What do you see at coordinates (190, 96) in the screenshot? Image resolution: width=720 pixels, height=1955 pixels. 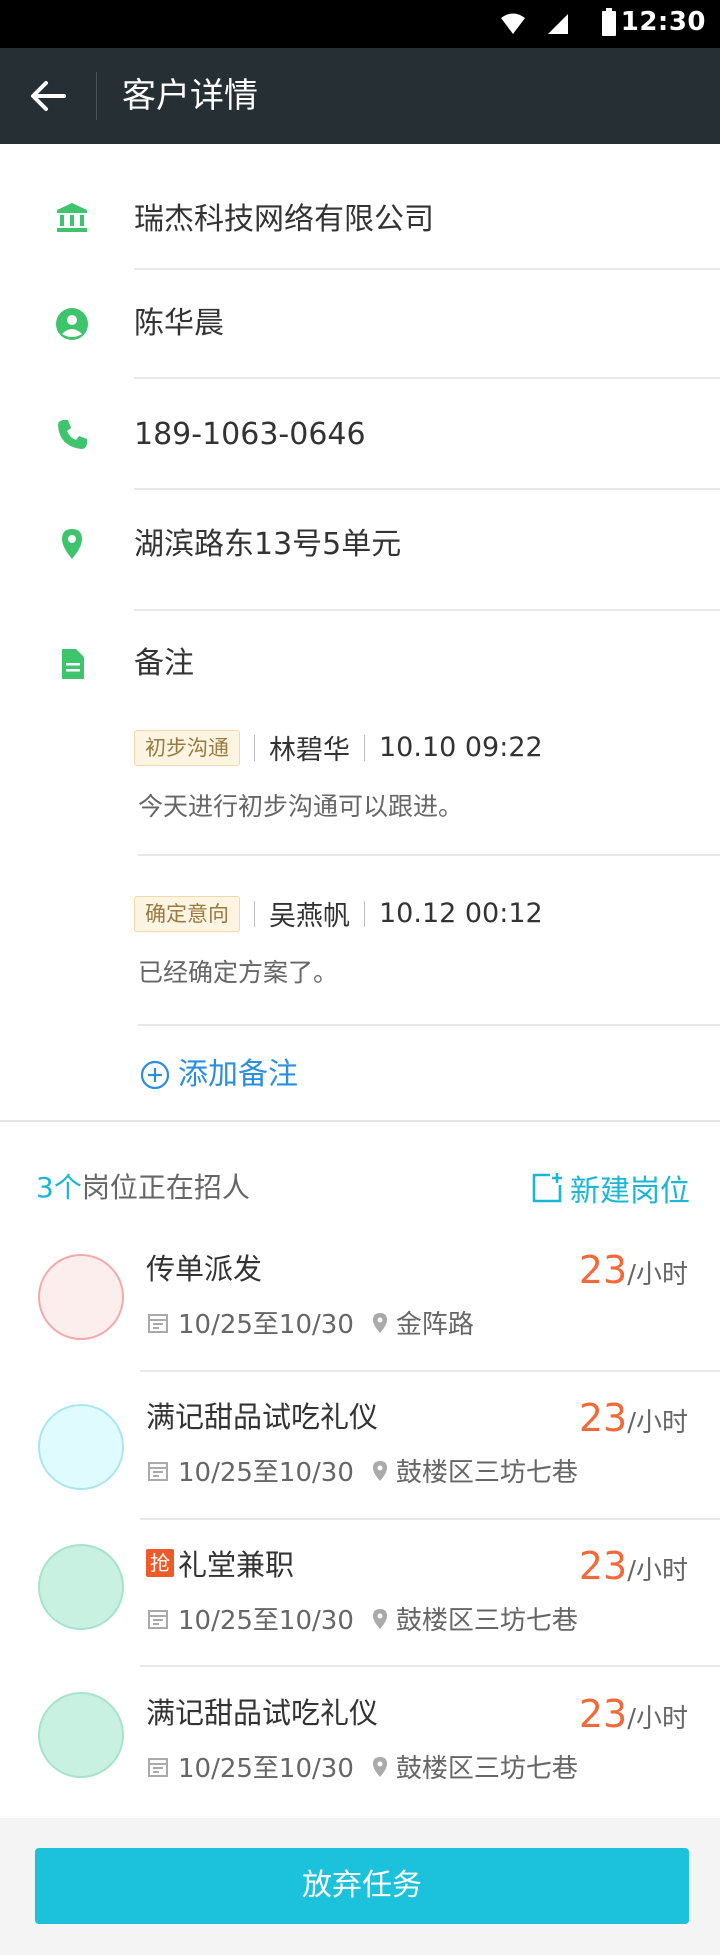 I see `page-title: 客户详情` at bounding box center [190, 96].